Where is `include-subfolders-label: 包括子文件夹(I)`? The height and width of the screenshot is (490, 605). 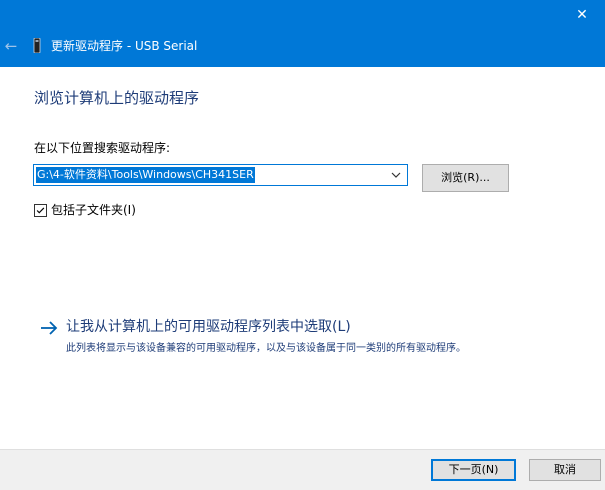
include-subfolders-label: 包括子文件夹(I) is located at coordinates (93, 210).